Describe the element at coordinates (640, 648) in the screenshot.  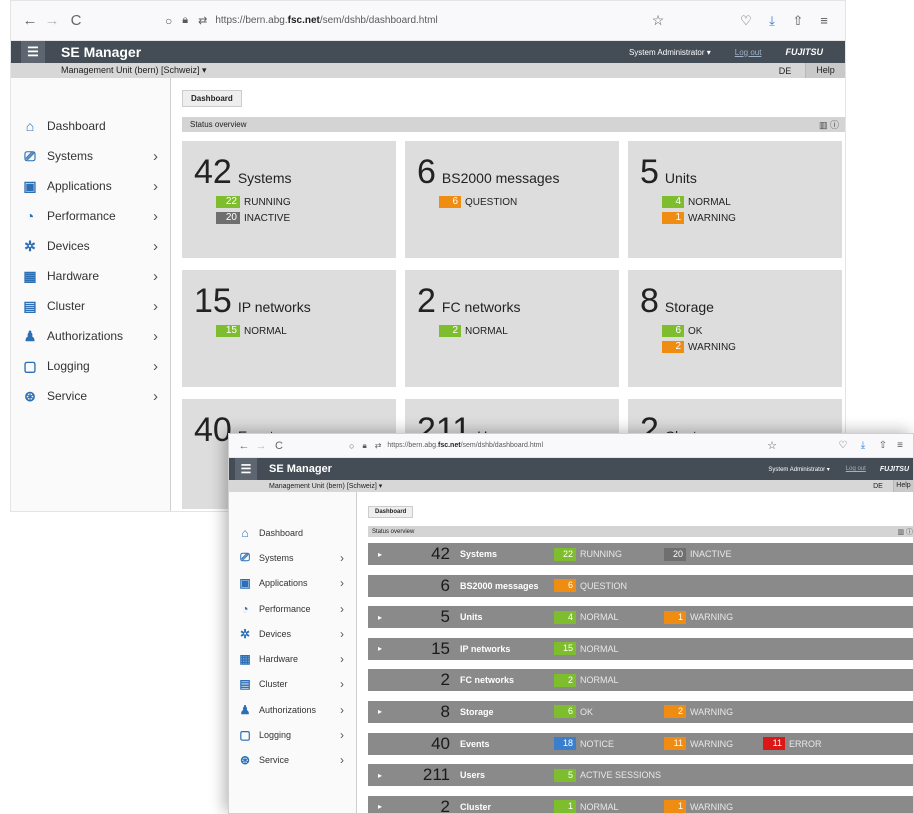
I see `status-row-ip-networks: ▸ 15 IP networks 15 NORMAL` at that location.